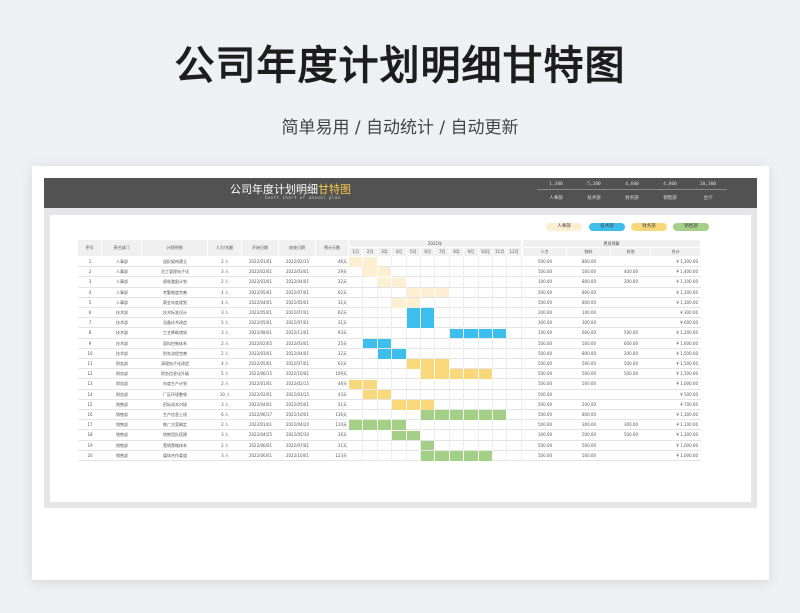 The width and height of the screenshot is (800, 613). I want to click on month-header: 6月, so click(428, 252).